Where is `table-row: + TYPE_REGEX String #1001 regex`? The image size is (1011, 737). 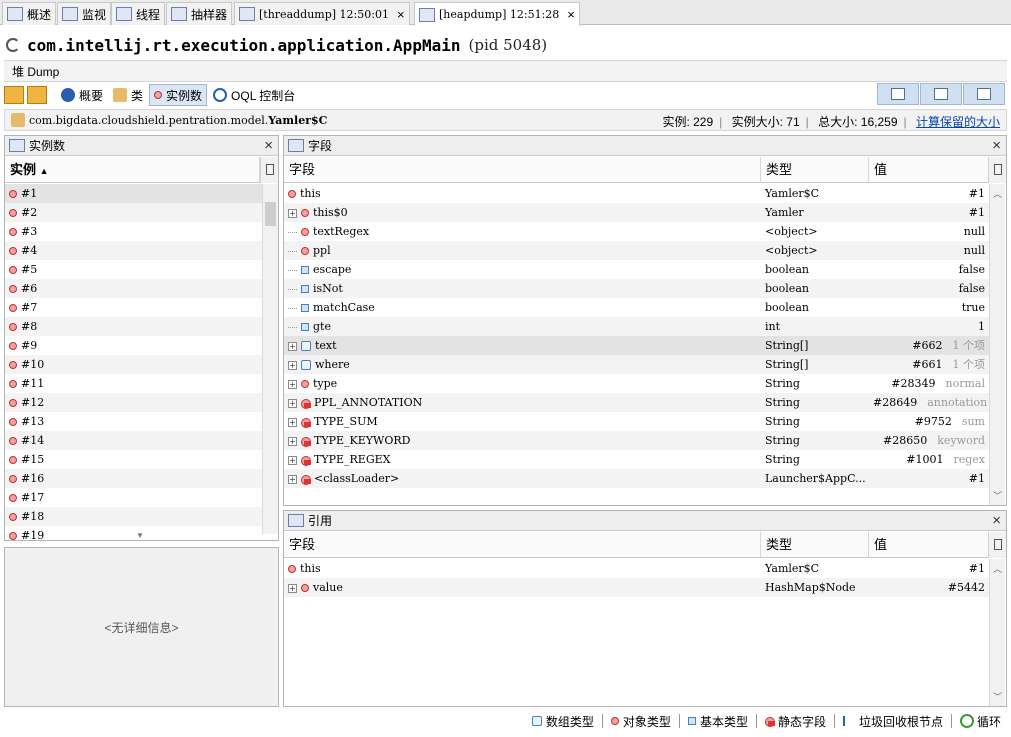
table-row: + TYPE_REGEX String #1001 regex is located at coordinates (636, 459).